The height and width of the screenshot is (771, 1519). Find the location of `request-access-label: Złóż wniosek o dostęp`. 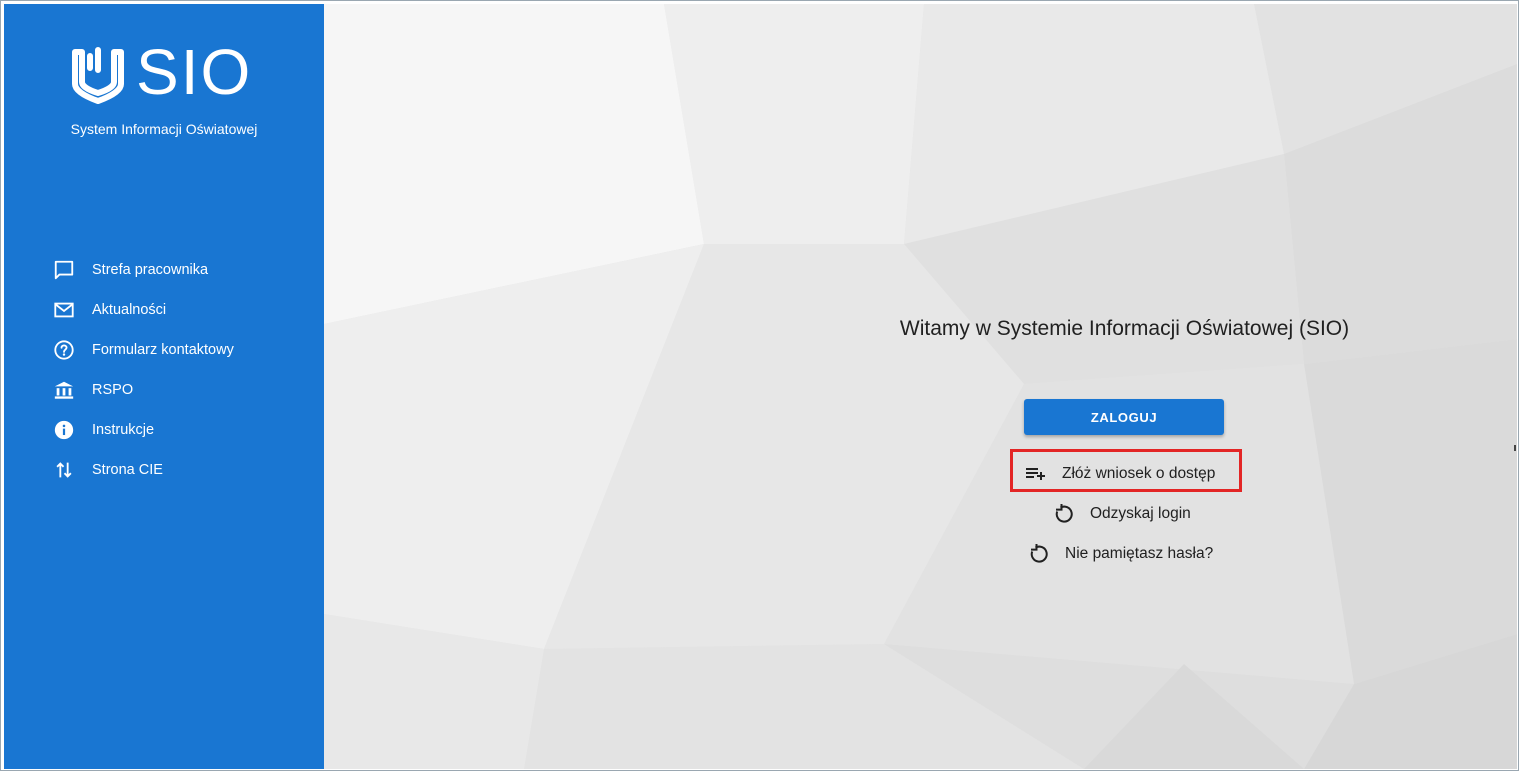

request-access-label: Złóż wniosek o dostęp is located at coordinates (1139, 473).